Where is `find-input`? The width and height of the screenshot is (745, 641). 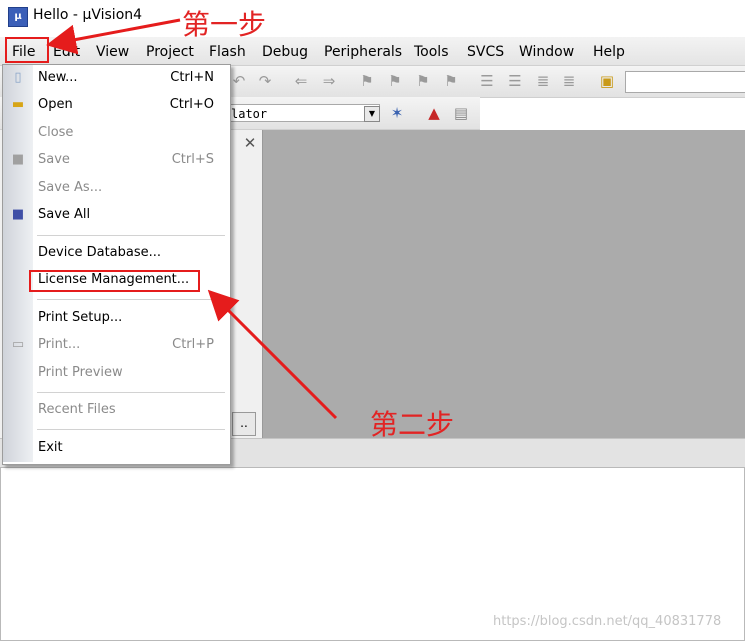
find-input is located at coordinates (685, 82).